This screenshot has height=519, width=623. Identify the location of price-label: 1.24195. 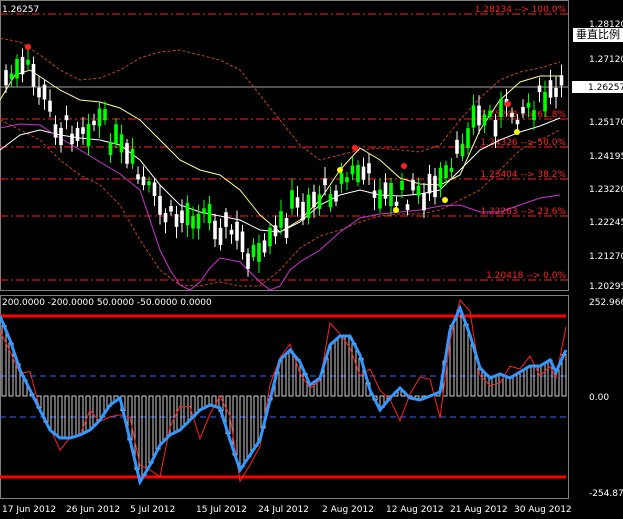
(606, 157).